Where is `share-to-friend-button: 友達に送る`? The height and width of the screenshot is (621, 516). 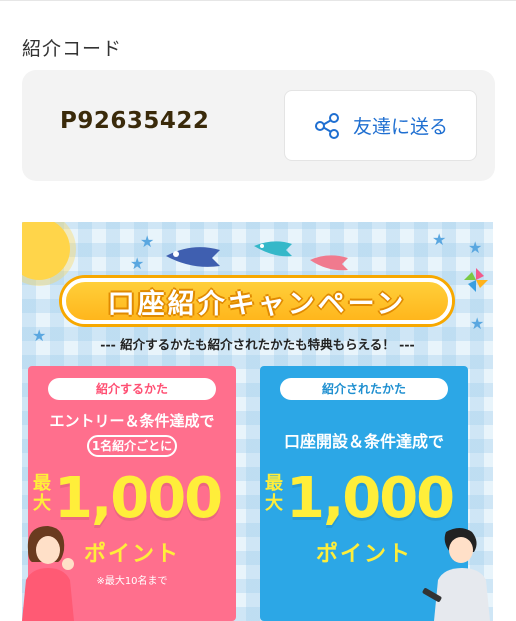 share-to-friend-button: 友達に送る is located at coordinates (380, 125).